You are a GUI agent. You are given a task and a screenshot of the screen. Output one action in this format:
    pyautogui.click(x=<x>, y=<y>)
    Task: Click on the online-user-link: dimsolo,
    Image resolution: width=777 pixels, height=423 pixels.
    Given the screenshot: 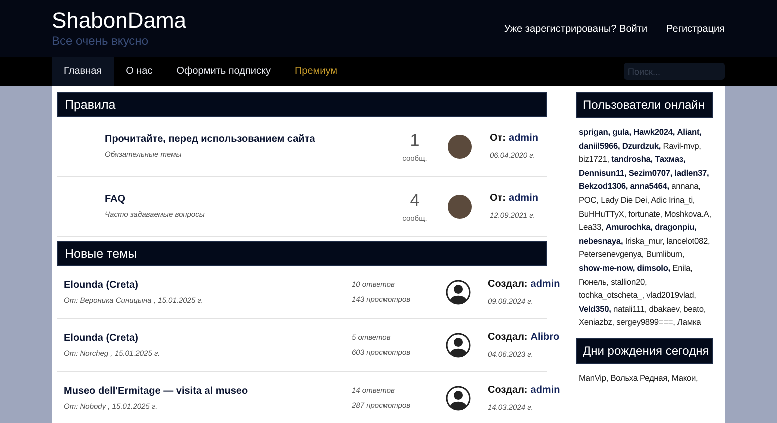 What is the action you would take?
    pyautogui.click(x=653, y=267)
    